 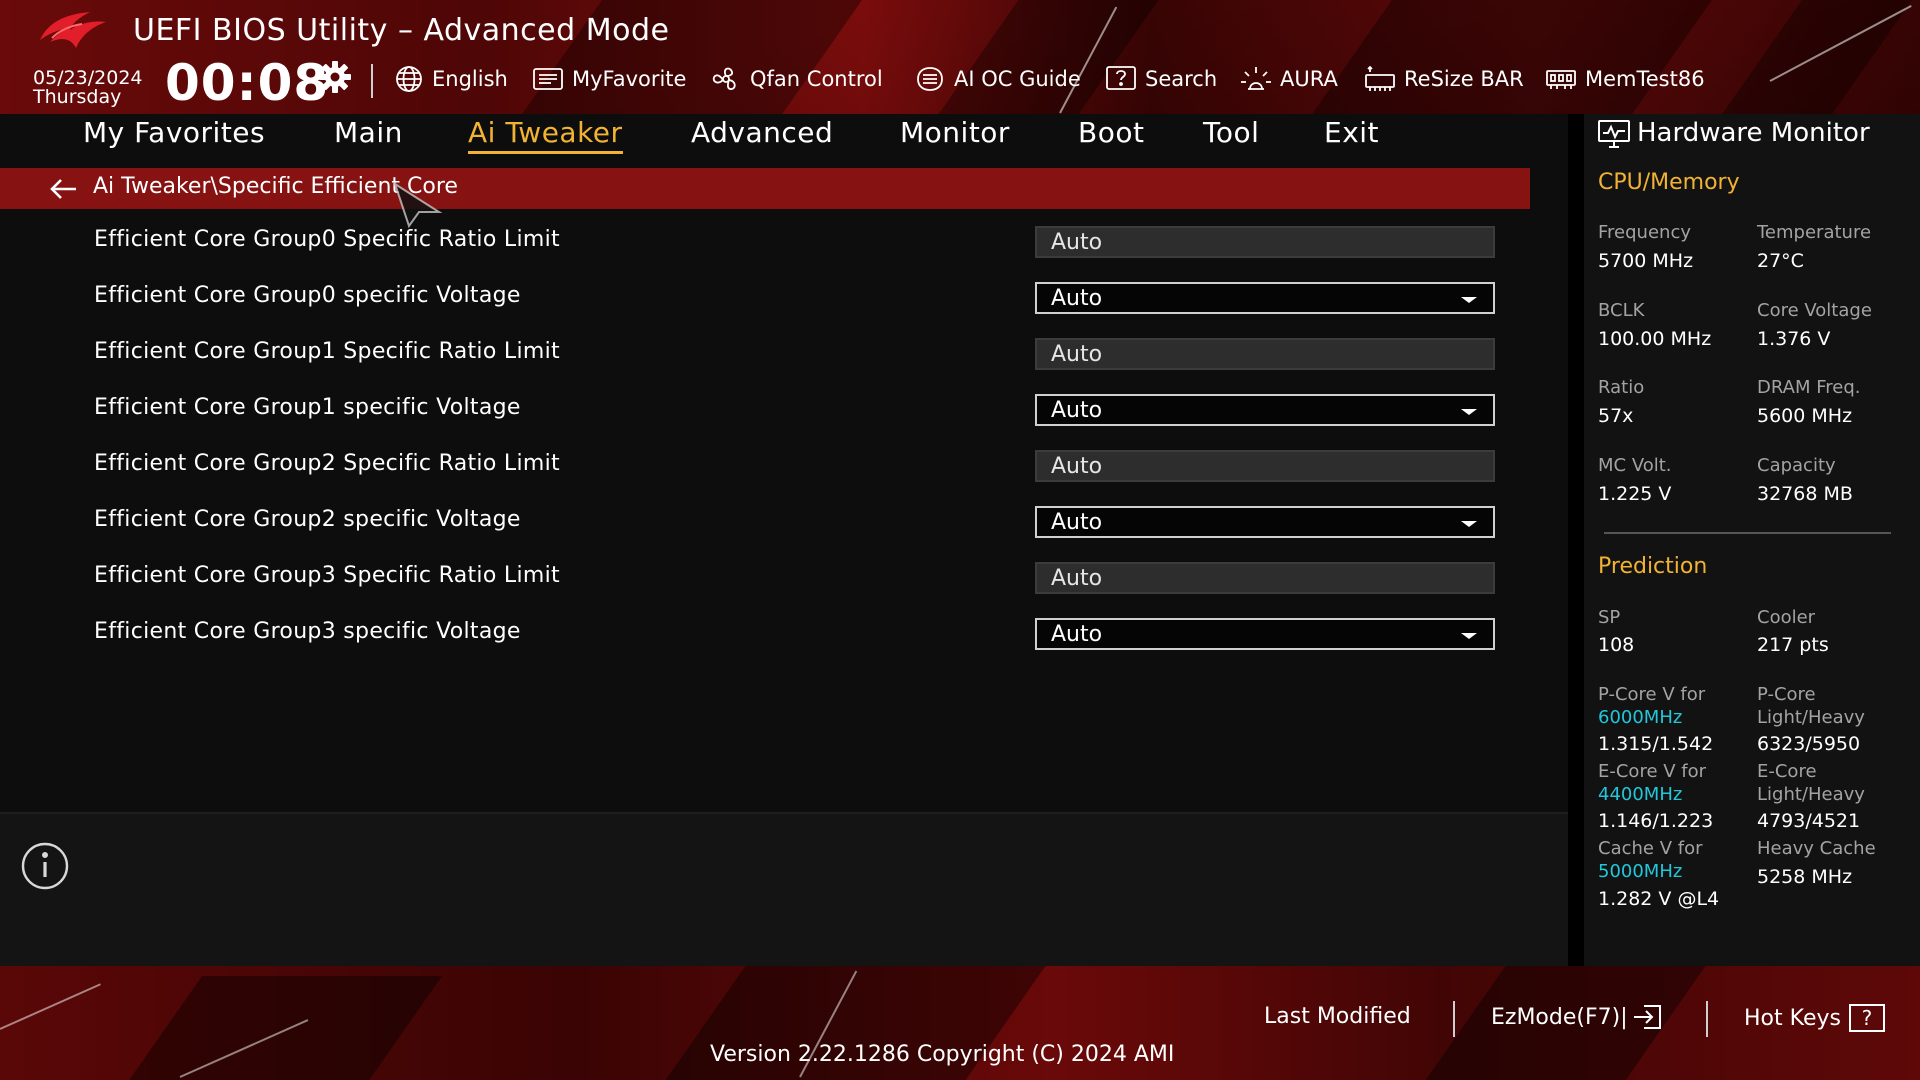 What do you see at coordinates (629, 79) in the screenshot?
I see `toolbar-myfavorite-label: MyFavorite` at bounding box center [629, 79].